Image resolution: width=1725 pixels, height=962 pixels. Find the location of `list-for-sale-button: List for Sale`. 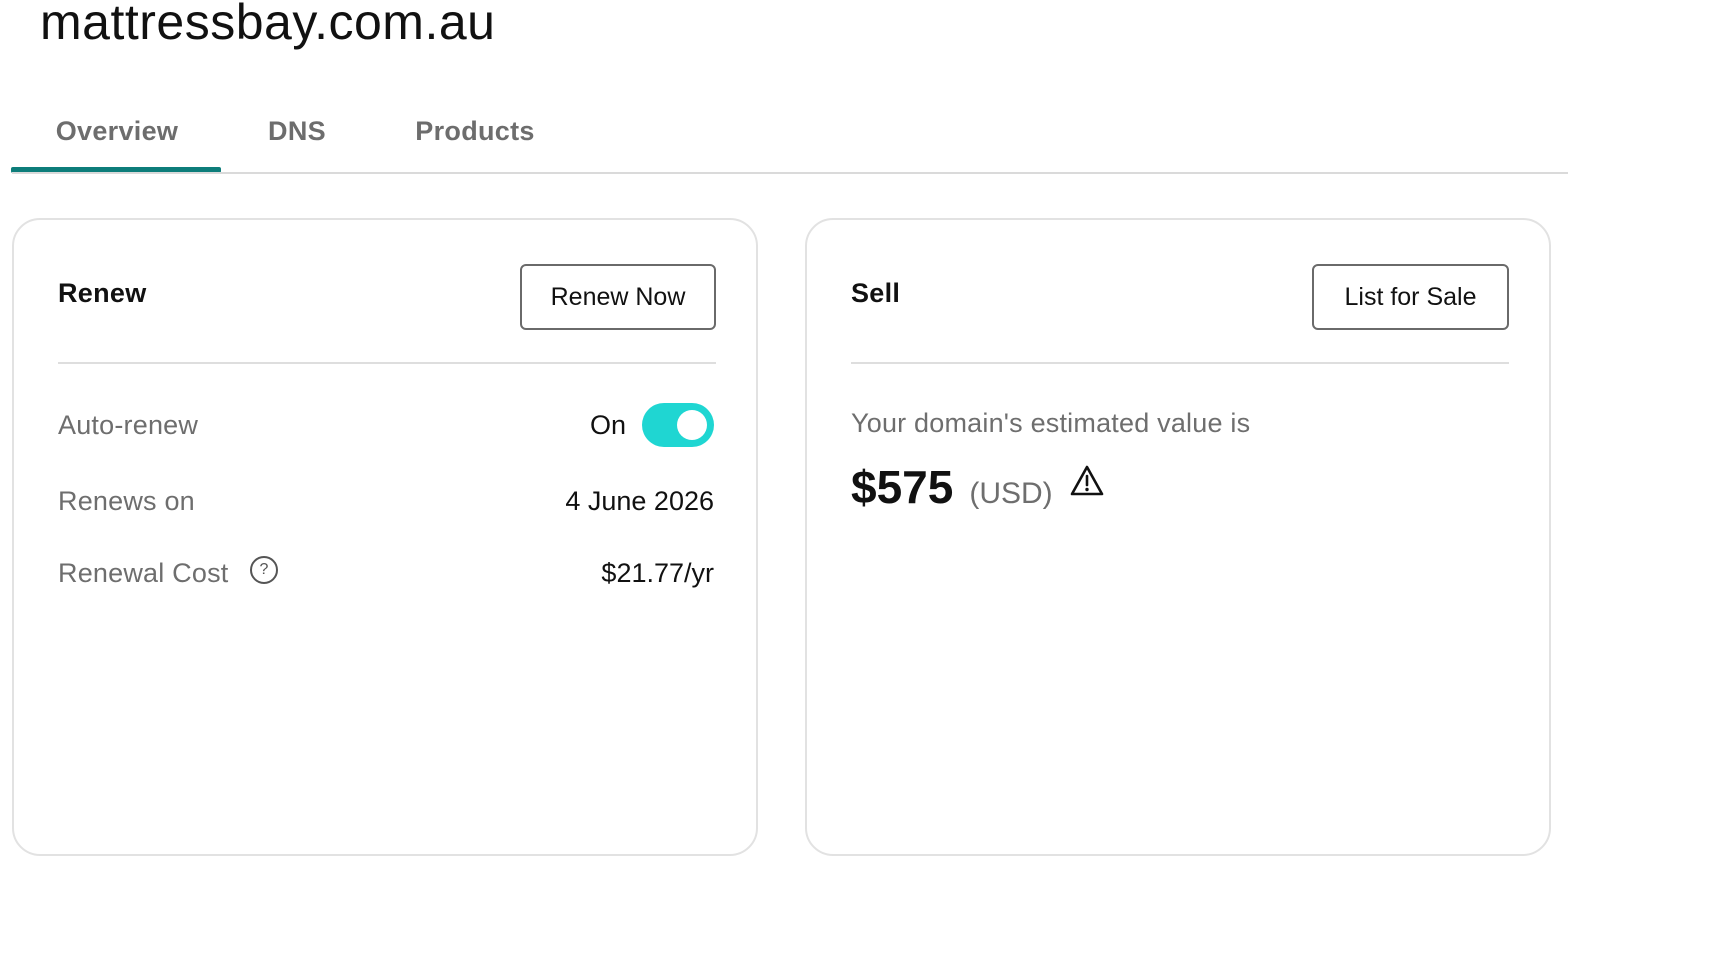

list-for-sale-button: List for Sale is located at coordinates (1410, 297).